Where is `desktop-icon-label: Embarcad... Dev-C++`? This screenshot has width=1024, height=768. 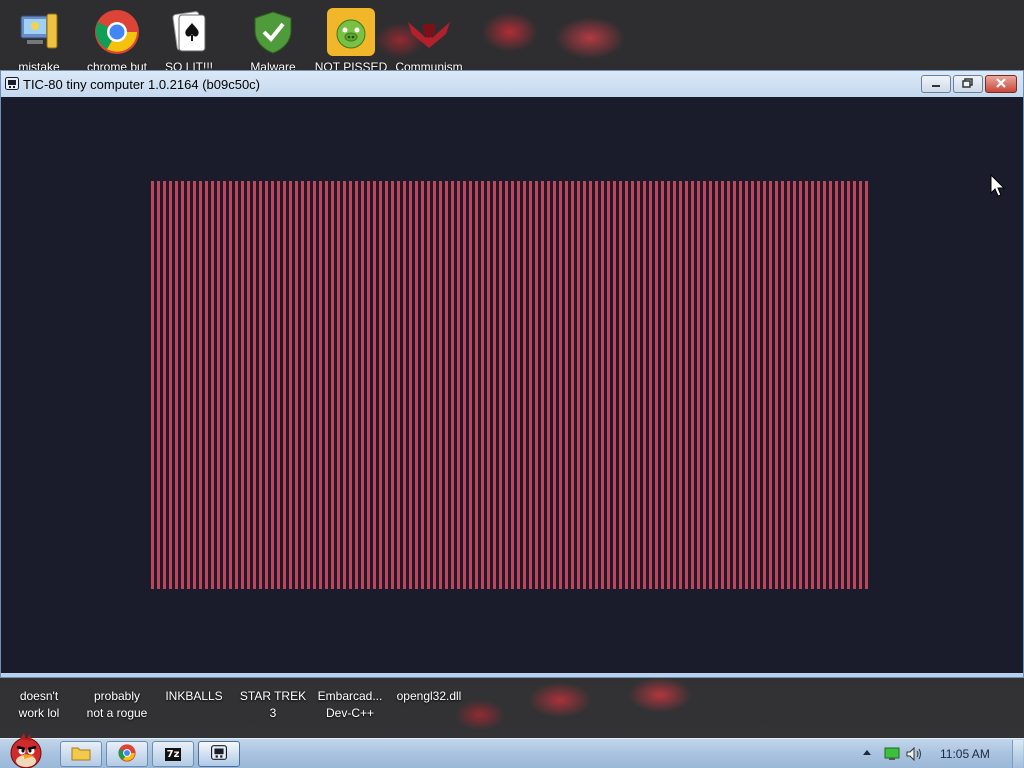 desktop-icon-label: Embarcad... Dev-C++ is located at coordinates (350, 704).